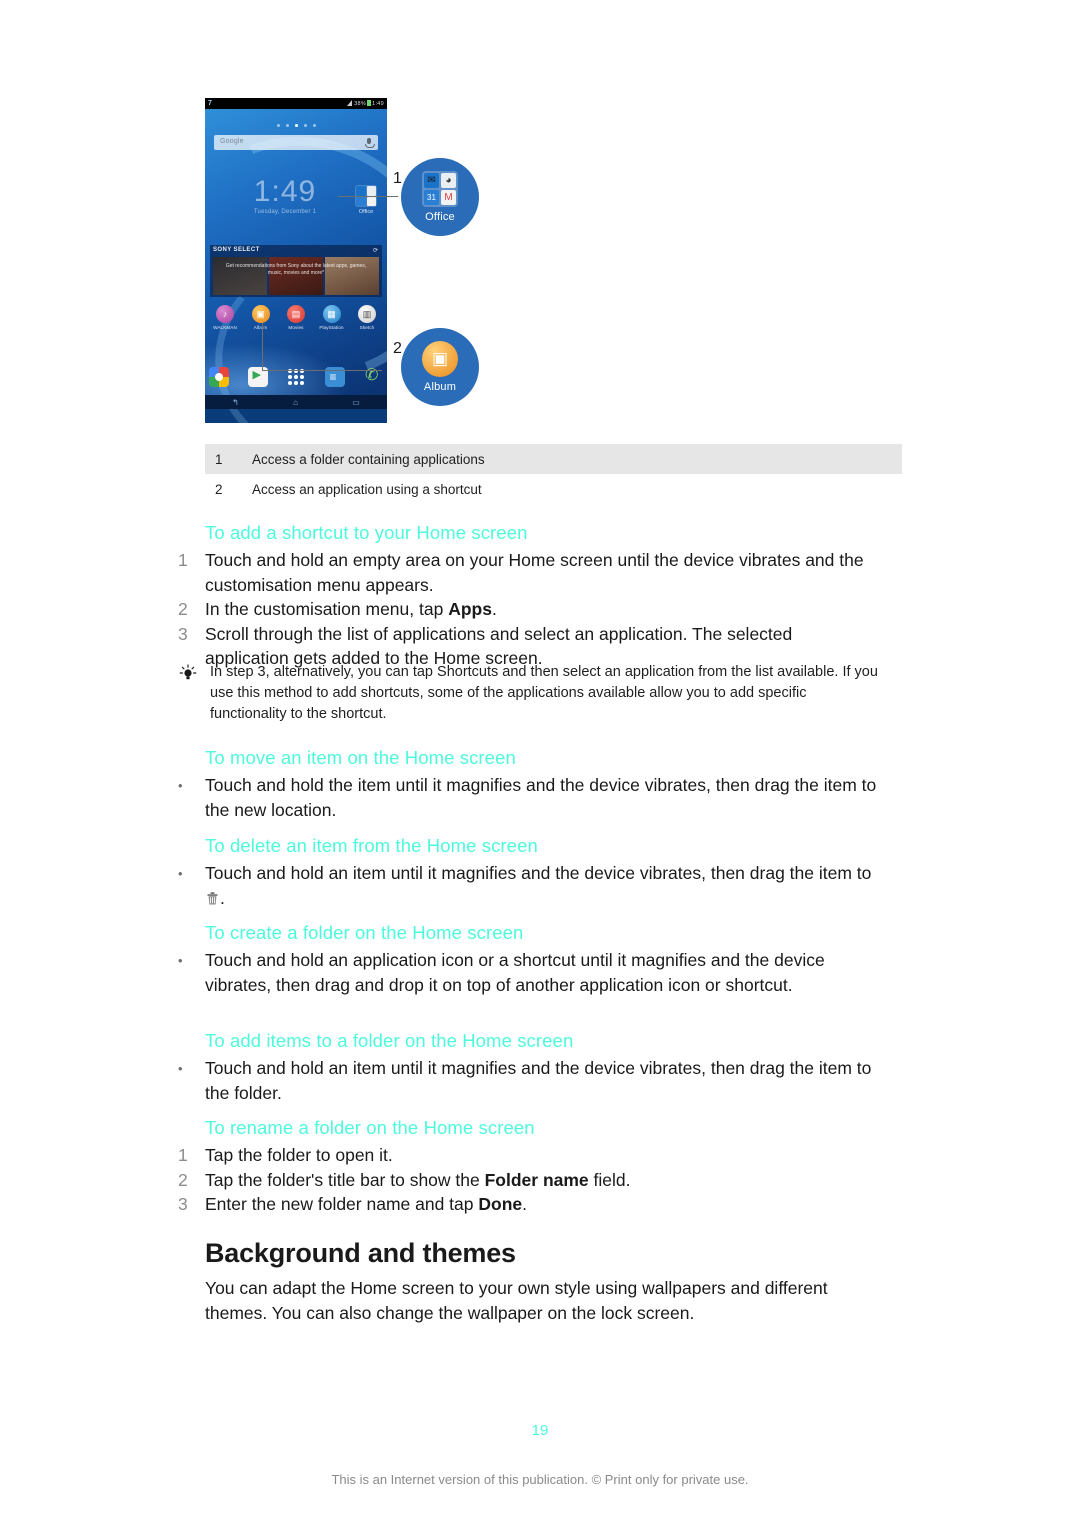 The image size is (1080, 1527). I want to click on page-number: 19, so click(540, 1430).